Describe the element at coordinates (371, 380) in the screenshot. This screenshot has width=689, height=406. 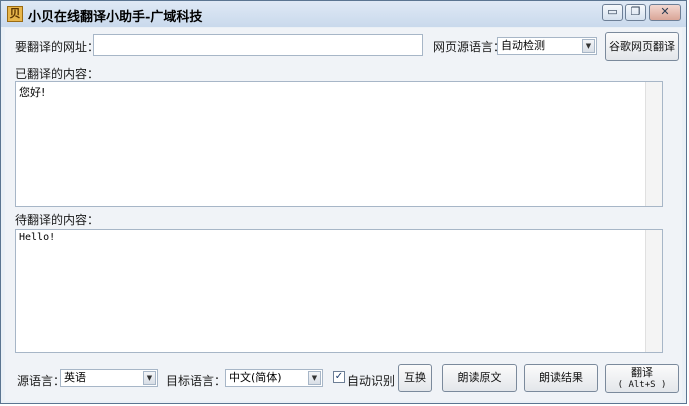
I see `auto-detect-label: 自动识别` at that location.